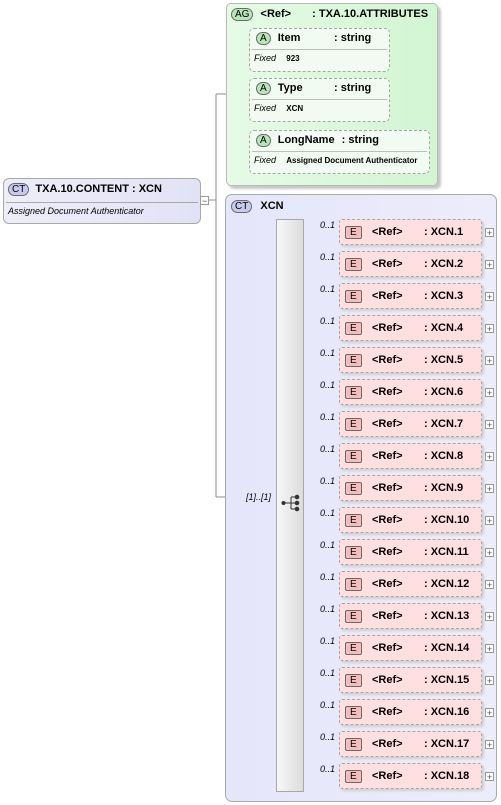  What do you see at coordinates (410, 776) in the screenshot?
I see `element-card: E <Ref>: XCN.18` at bounding box center [410, 776].